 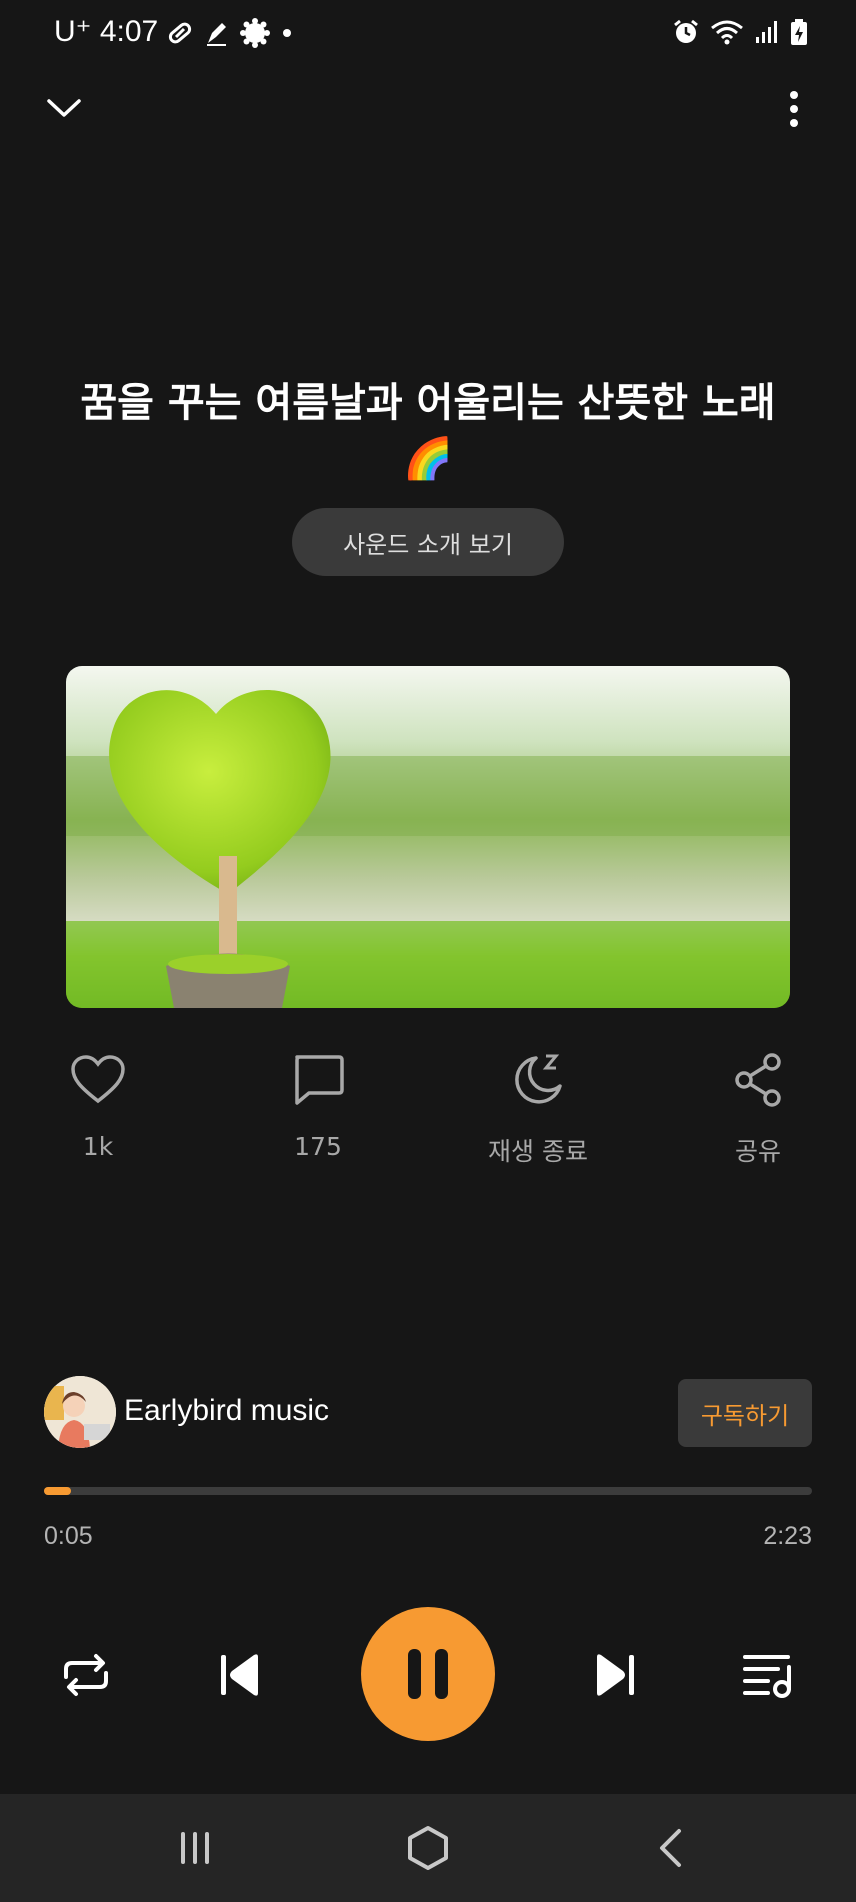 What do you see at coordinates (319, 1080) in the screenshot?
I see `comment-icon` at bounding box center [319, 1080].